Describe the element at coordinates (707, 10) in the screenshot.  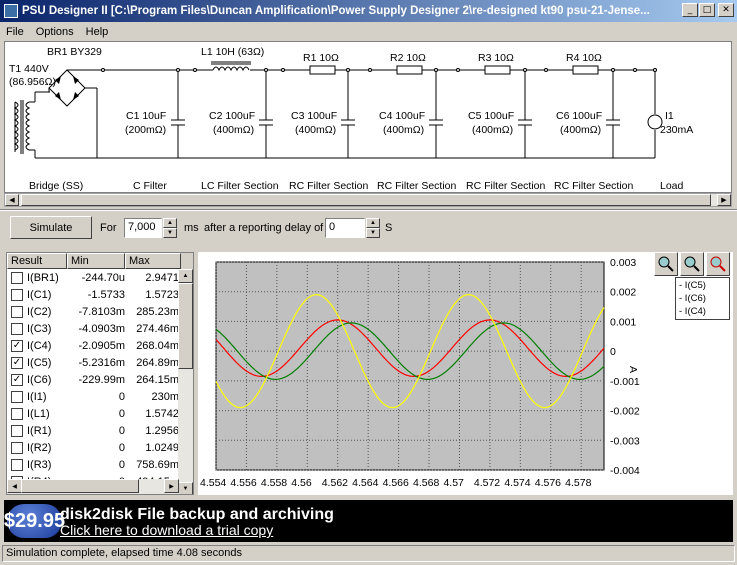
I see `maximize-button: □` at that location.